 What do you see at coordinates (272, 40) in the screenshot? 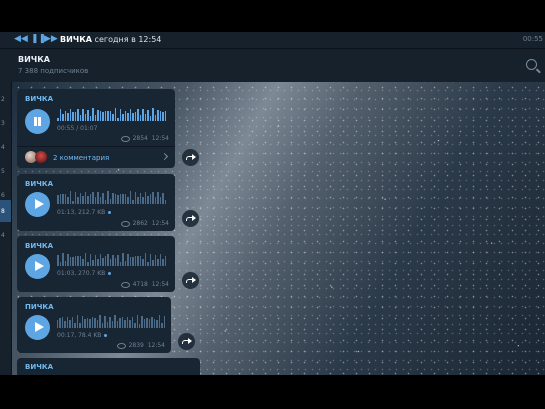
I see `audio-player-bar: ◀◀ ❚❚ ▶▶ ВИЧКА сегодня в 12:54 00:55` at bounding box center [272, 40].